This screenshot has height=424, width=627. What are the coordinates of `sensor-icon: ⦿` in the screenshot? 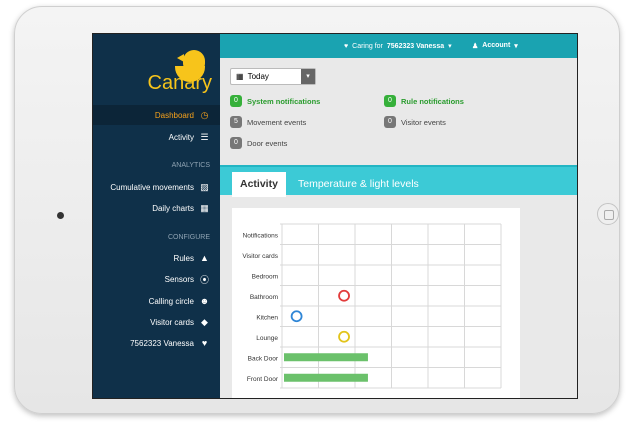 It's located at (204, 279).